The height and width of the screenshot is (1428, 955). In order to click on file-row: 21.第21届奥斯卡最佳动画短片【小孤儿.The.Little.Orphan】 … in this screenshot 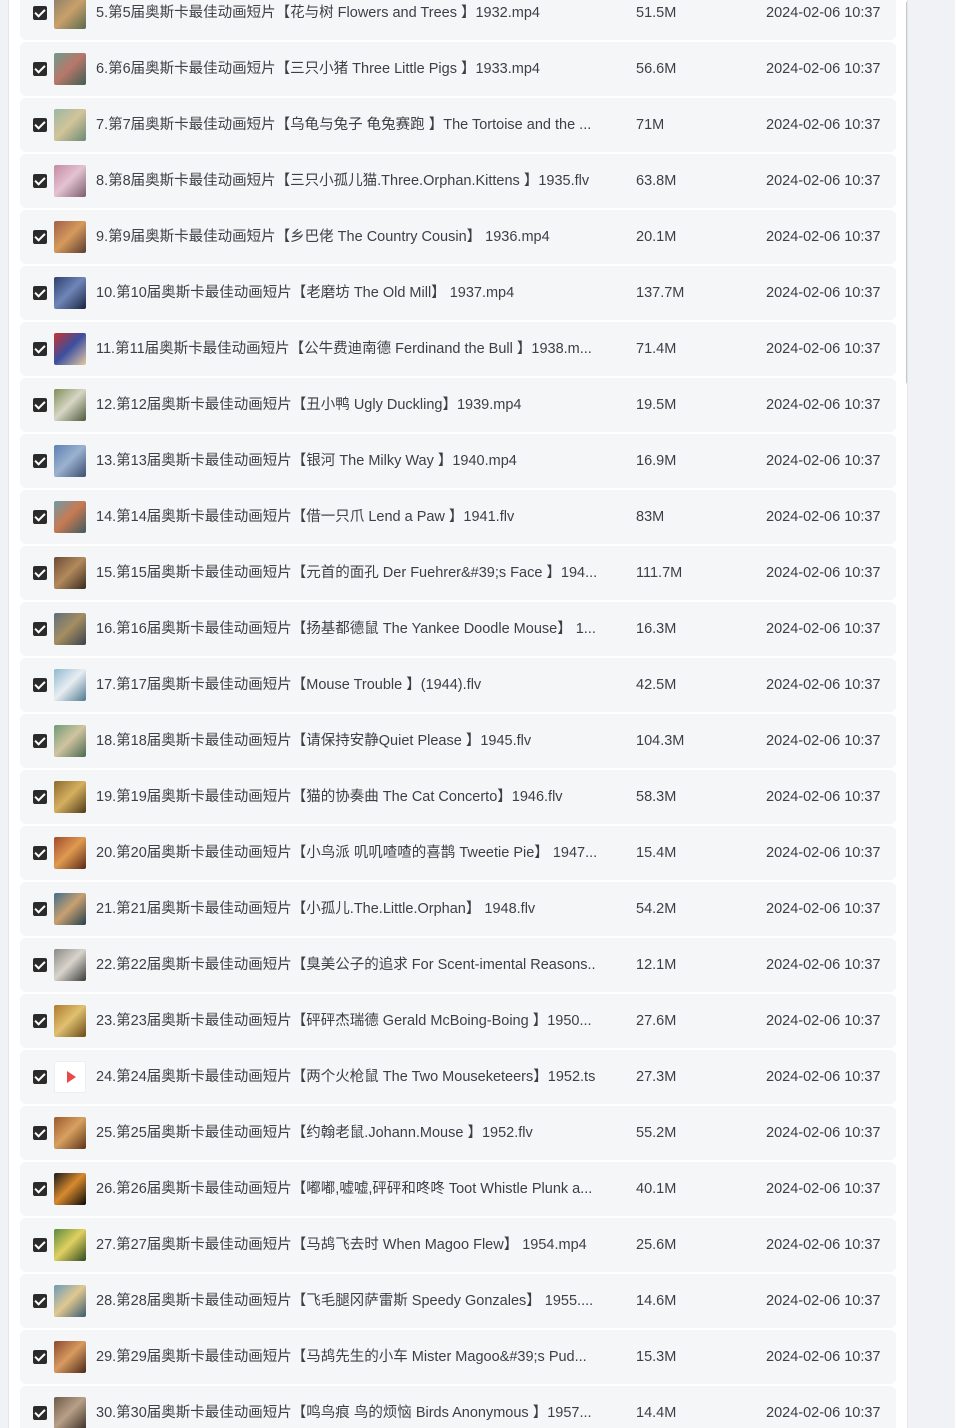, I will do `click(458, 909)`.